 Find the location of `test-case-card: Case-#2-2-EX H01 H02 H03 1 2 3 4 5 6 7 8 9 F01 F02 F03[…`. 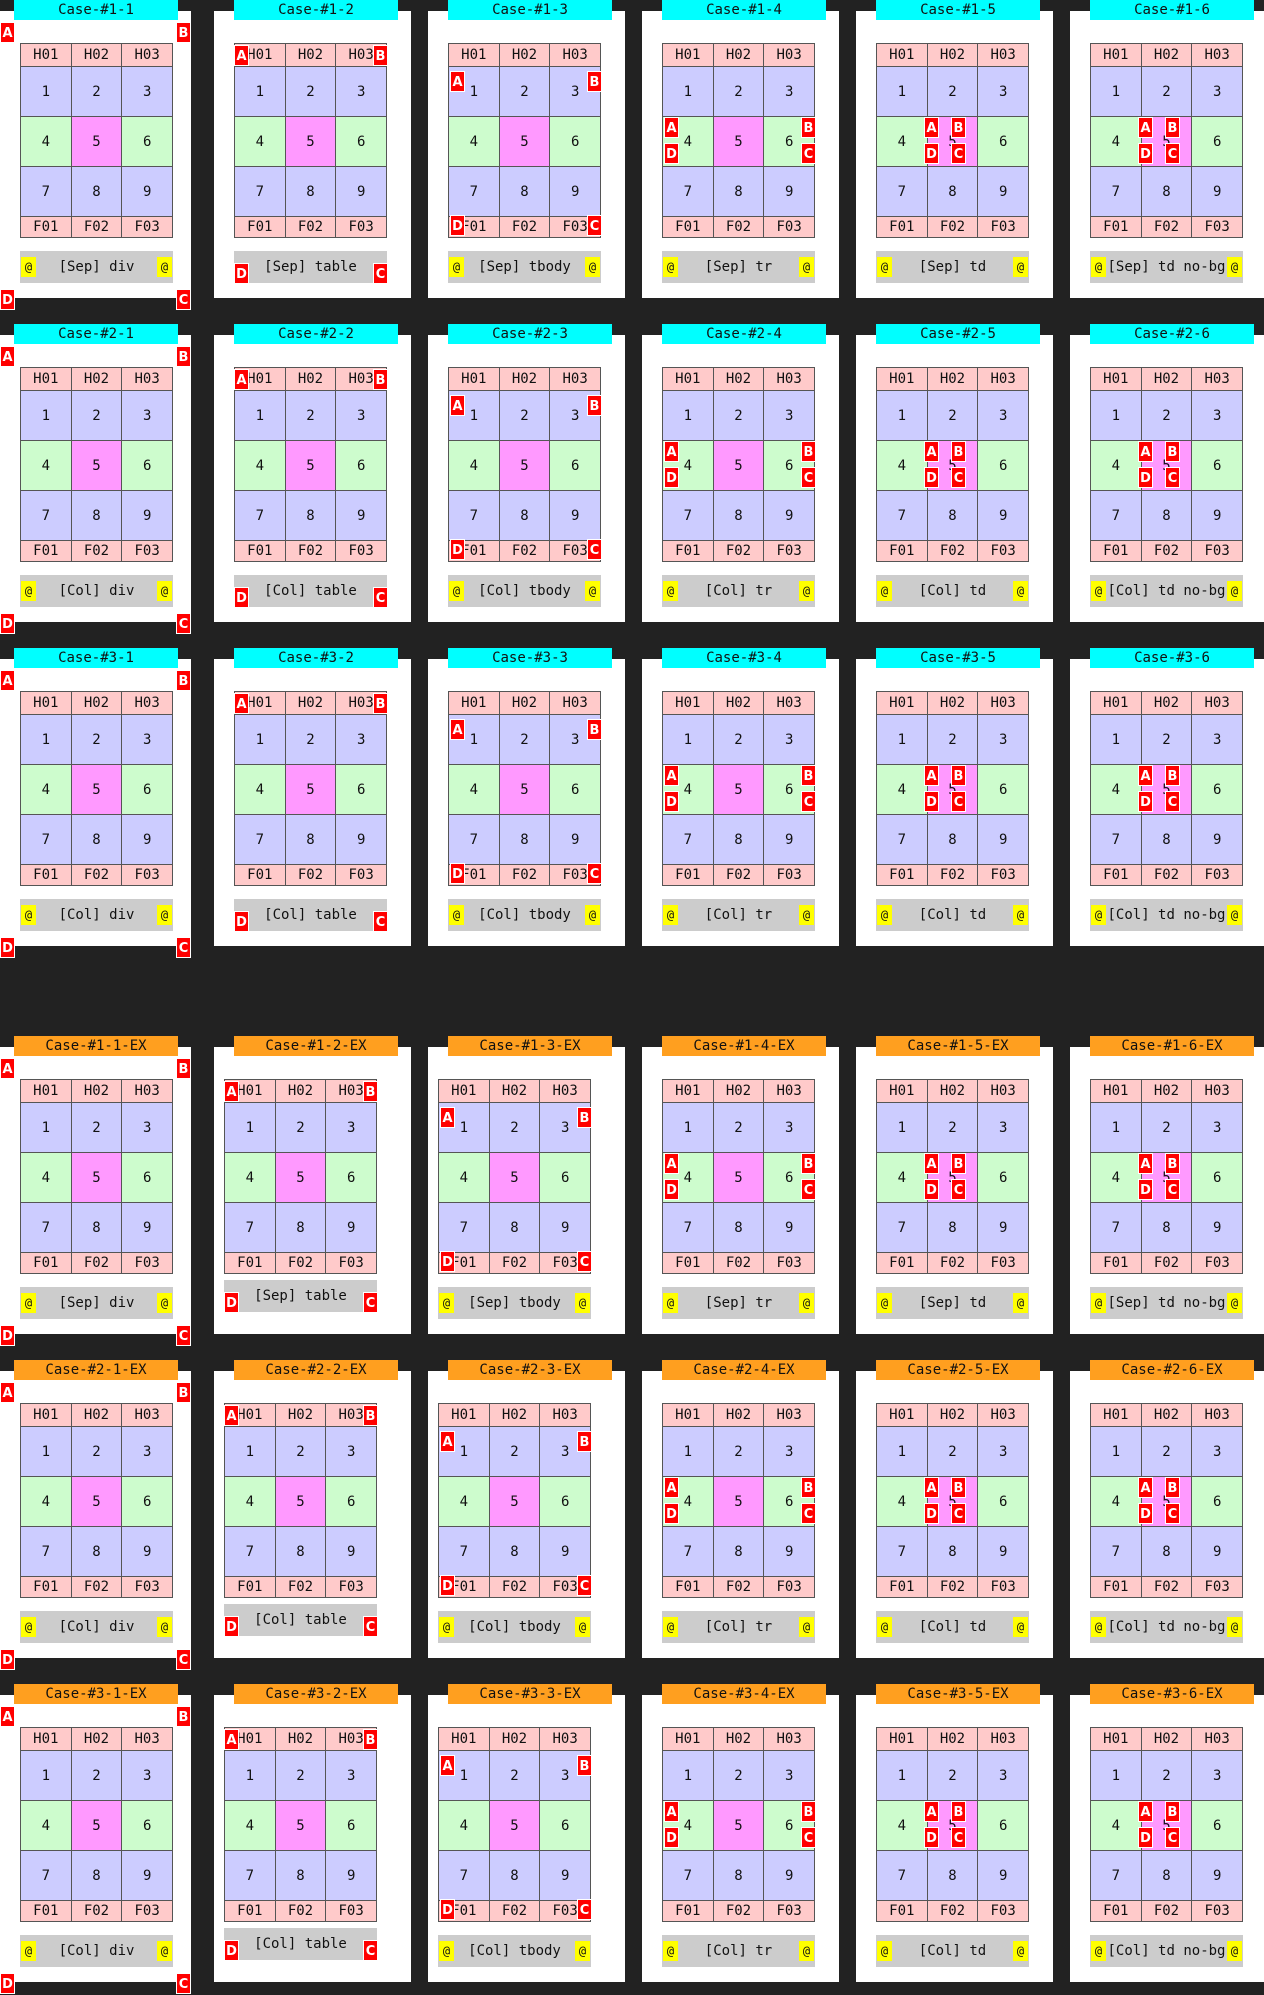

test-case-card: Case-#2-2-EX H01 H02 H03 1 2 3 4 5 6 7 8 9 F01 F02 F03[… is located at coordinates (312, 1509).